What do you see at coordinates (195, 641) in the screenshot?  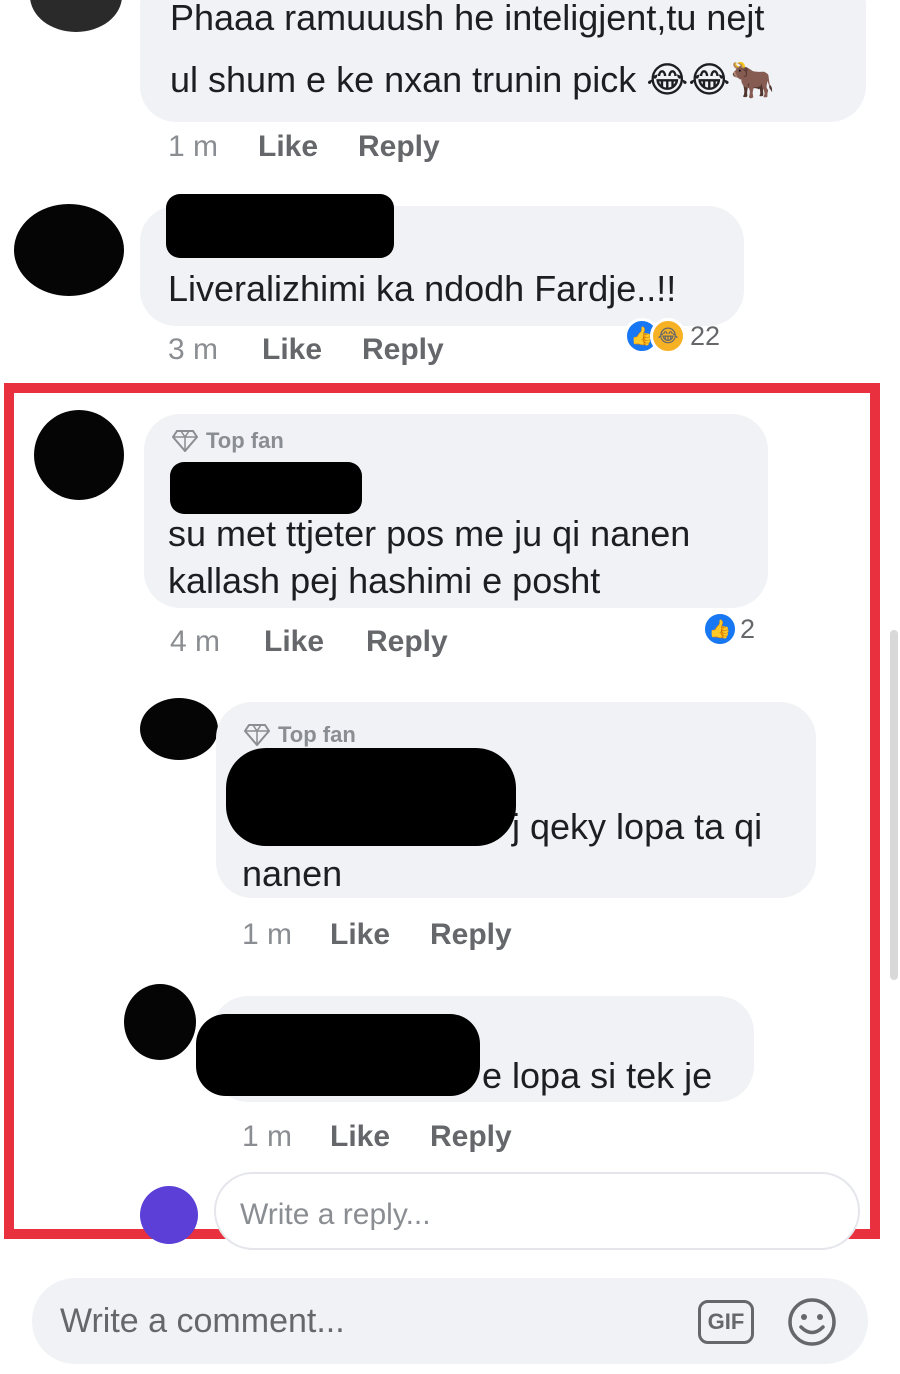 I see `comment-time: 4 m` at bounding box center [195, 641].